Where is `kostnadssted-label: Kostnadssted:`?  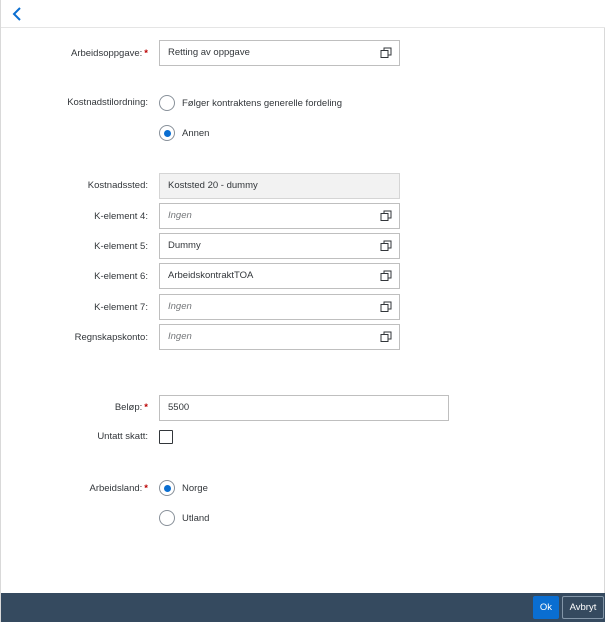 kostnadssted-label: Kostnadssted: is located at coordinates (117, 185).